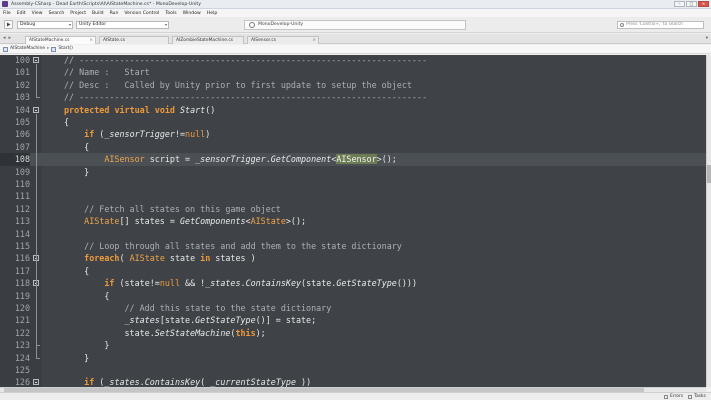  What do you see at coordinates (170, 13) in the screenshot?
I see `menu-tools: Tools` at bounding box center [170, 13].